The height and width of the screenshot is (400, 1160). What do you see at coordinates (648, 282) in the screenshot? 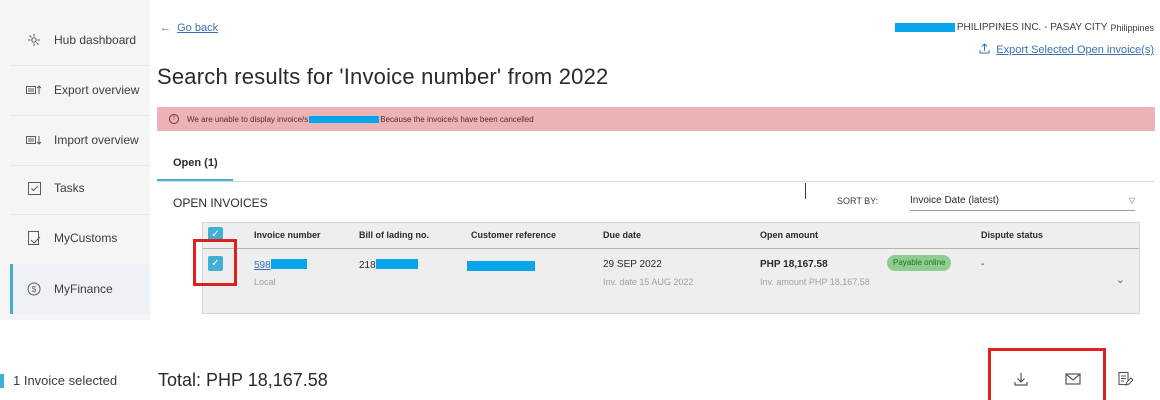
I see `invoice-date: Inv. date 15 AUG 2022` at bounding box center [648, 282].